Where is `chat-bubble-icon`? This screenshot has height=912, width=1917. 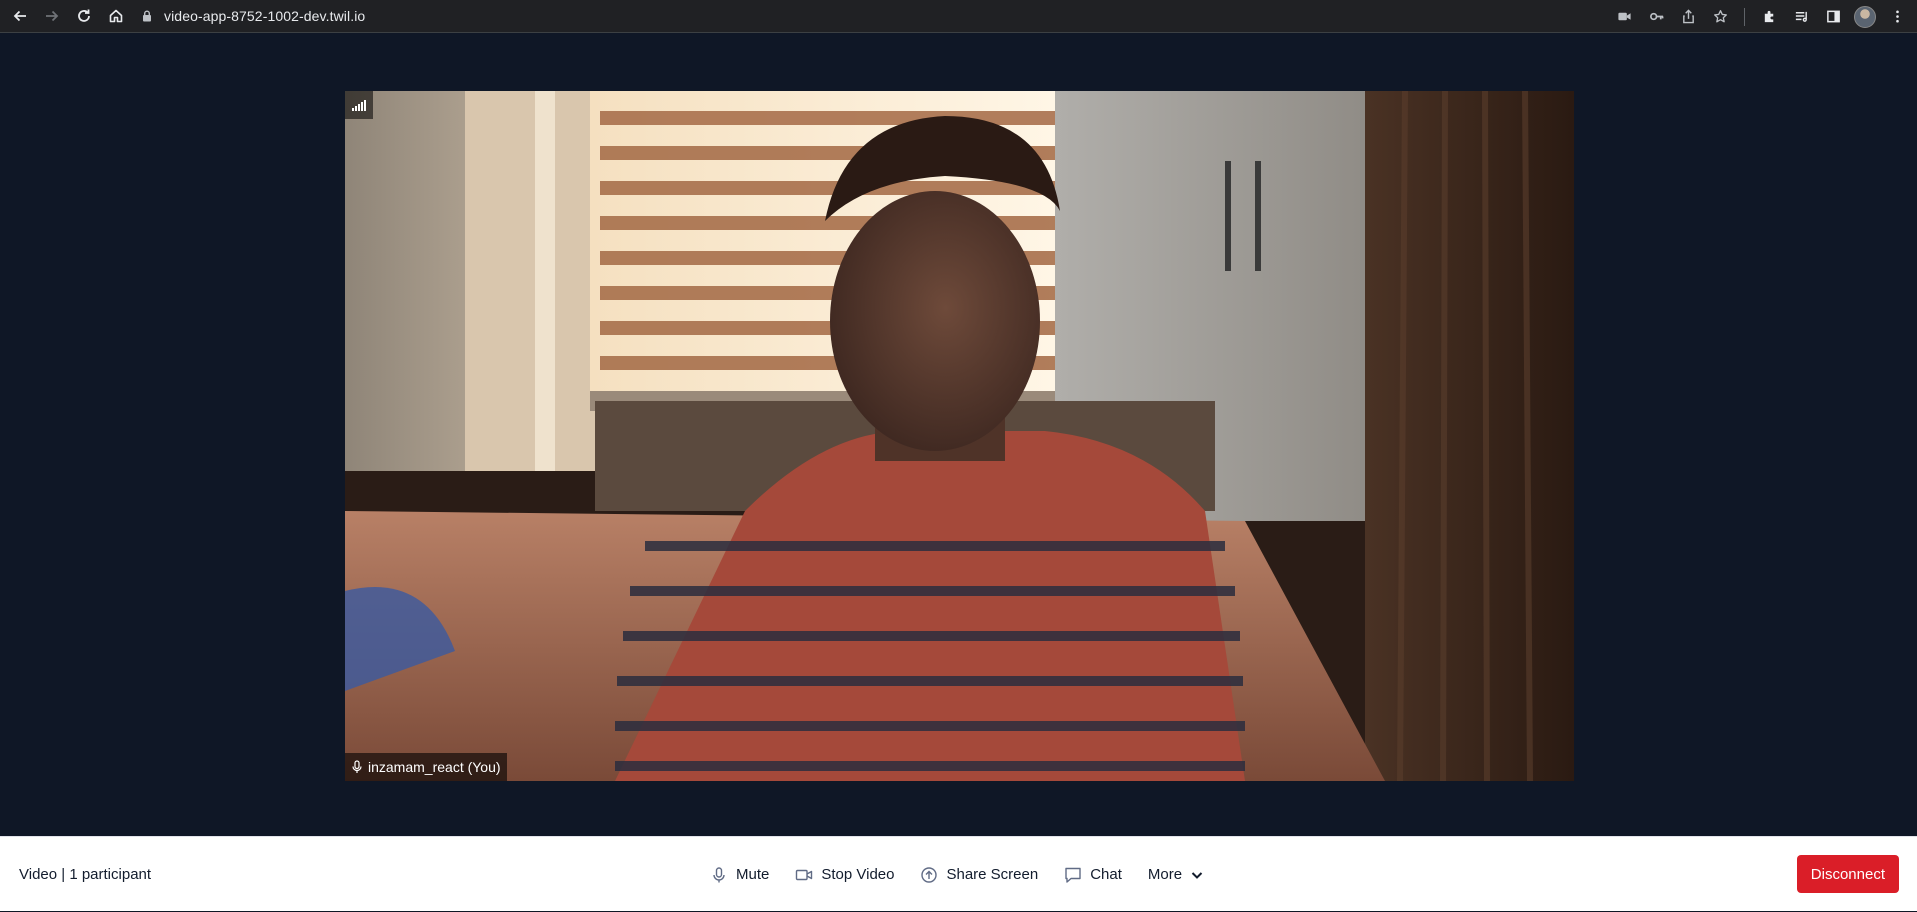
chat-bubble-icon is located at coordinates (1073, 875).